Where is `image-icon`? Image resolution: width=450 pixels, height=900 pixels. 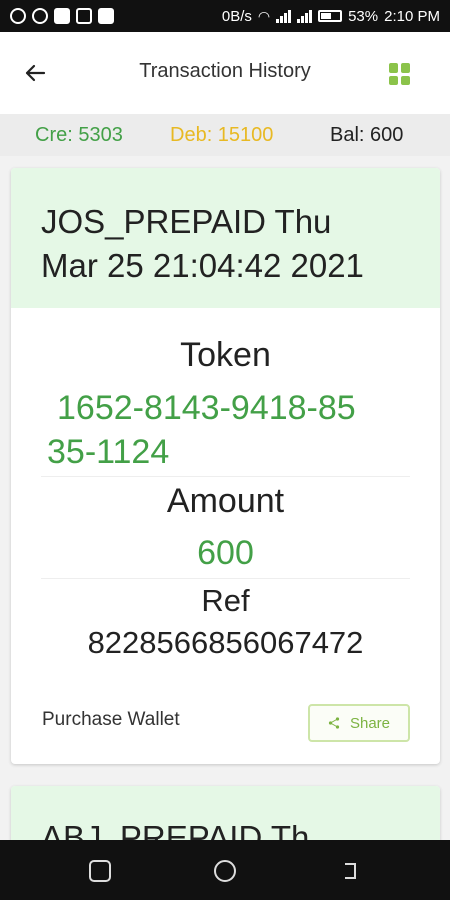
image-icon is located at coordinates (84, 16).